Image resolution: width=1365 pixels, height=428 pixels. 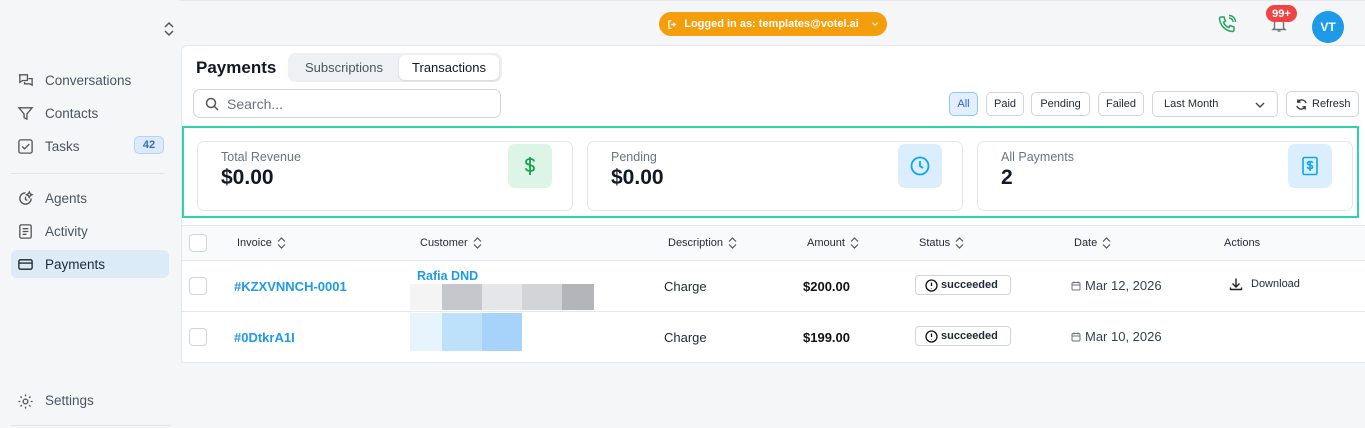 I want to click on column-header-label: Amount, so click(x=826, y=243).